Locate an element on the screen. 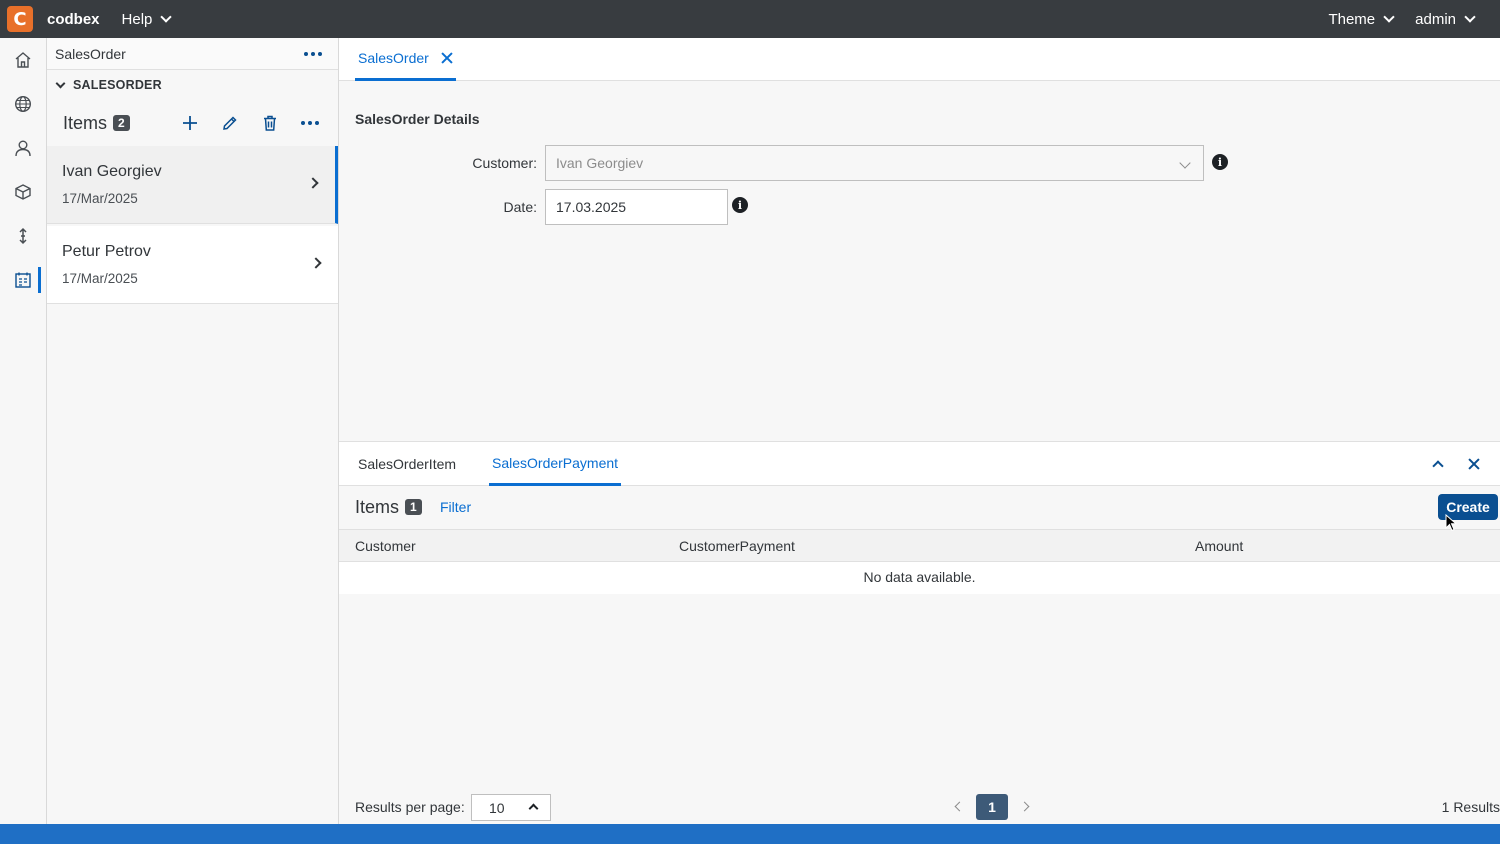 Image resolution: width=1500 pixels, height=844 pixels. home-icon is located at coordinates (23, 60).